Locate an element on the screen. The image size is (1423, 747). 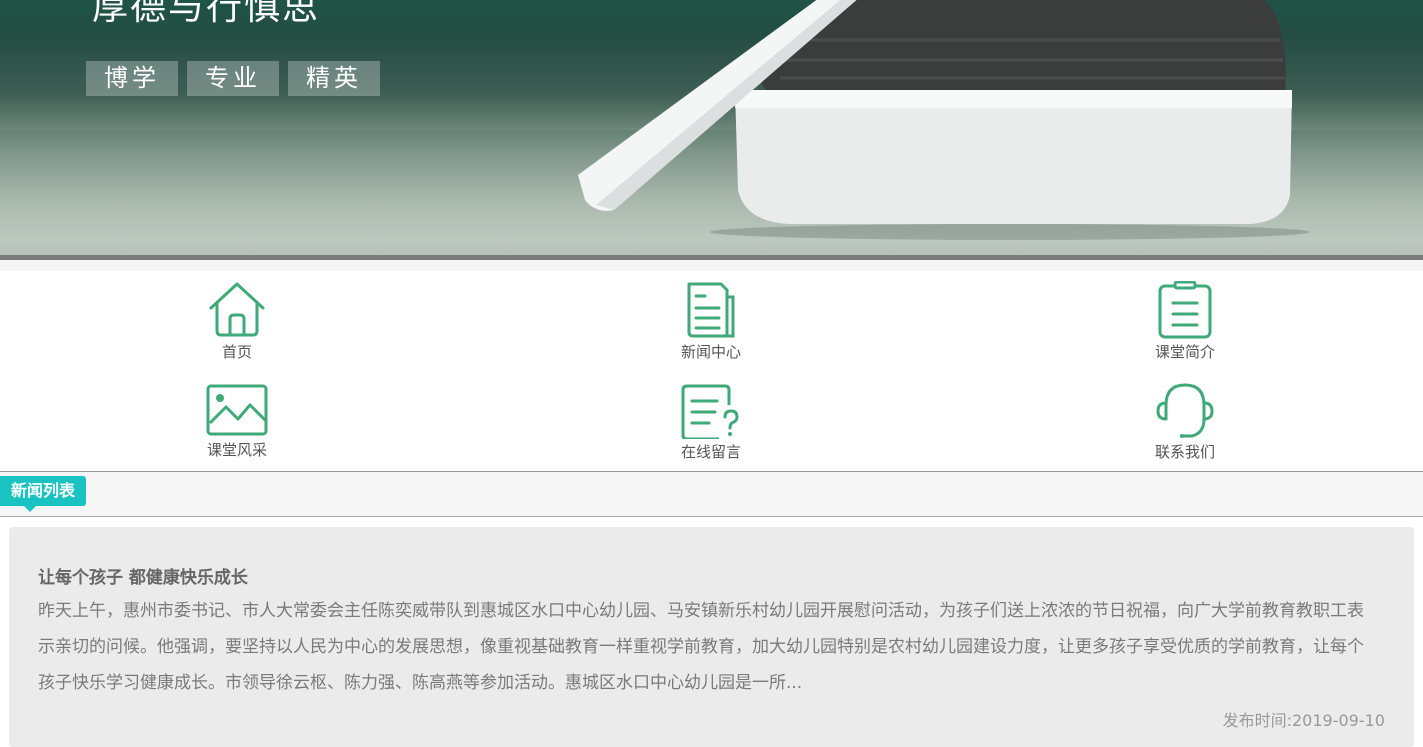
banner-tag: 专业 is located at coordinates (233, 78).